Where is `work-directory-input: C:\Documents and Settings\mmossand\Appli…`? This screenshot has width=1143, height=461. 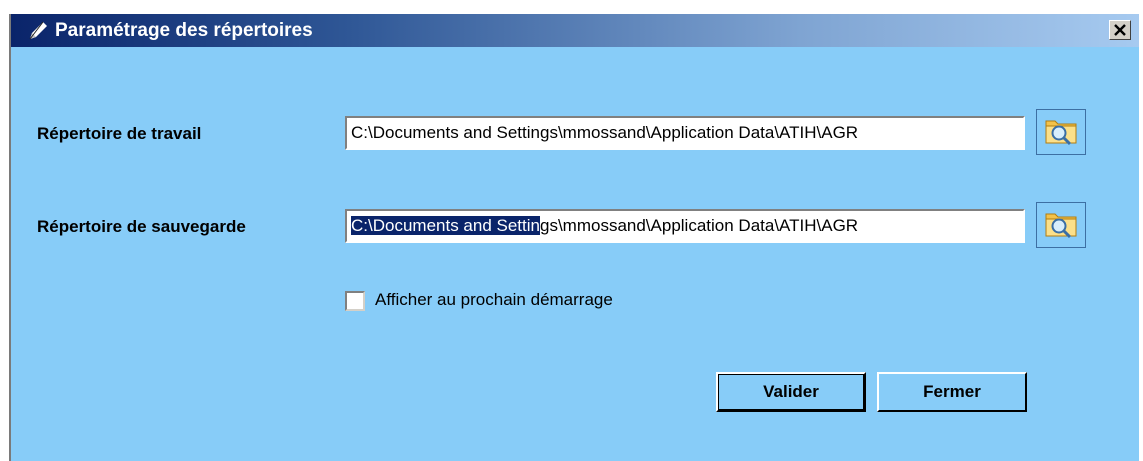 work-directory-input: C:\Documents and Settings\mmossand\Appli… is located at coordinates (685, 133).